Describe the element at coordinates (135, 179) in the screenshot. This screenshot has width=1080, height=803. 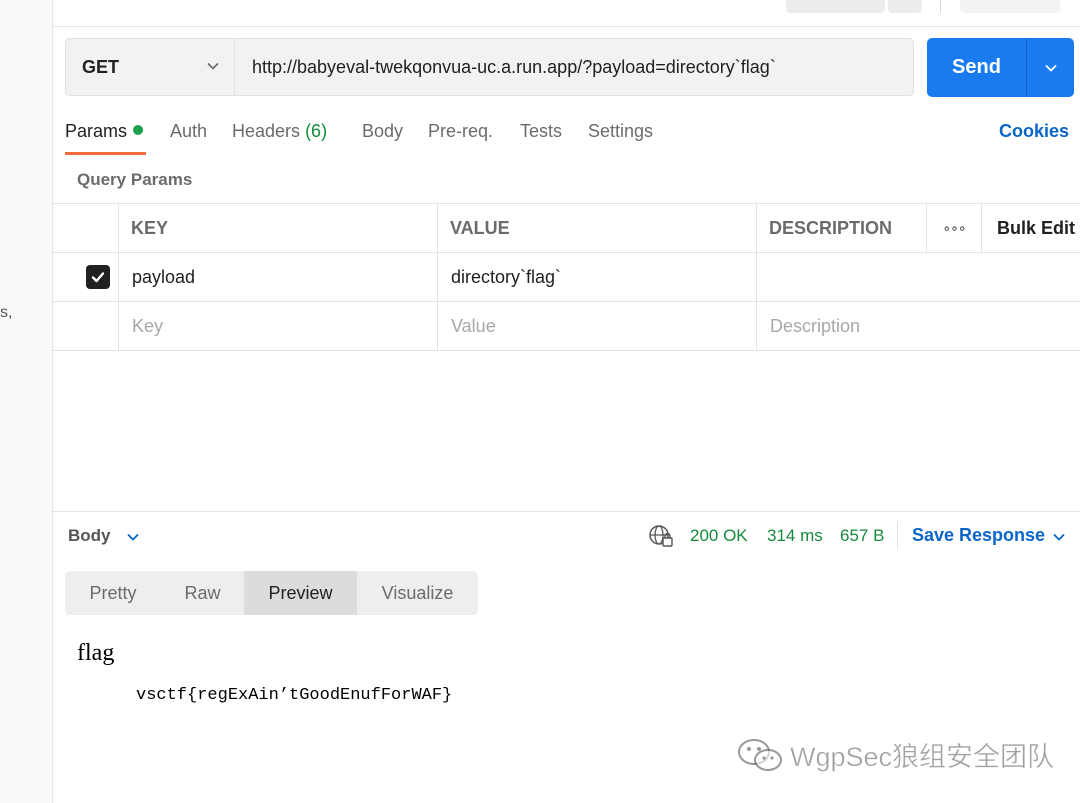
I see `query-params-title: Query Params` at that location.